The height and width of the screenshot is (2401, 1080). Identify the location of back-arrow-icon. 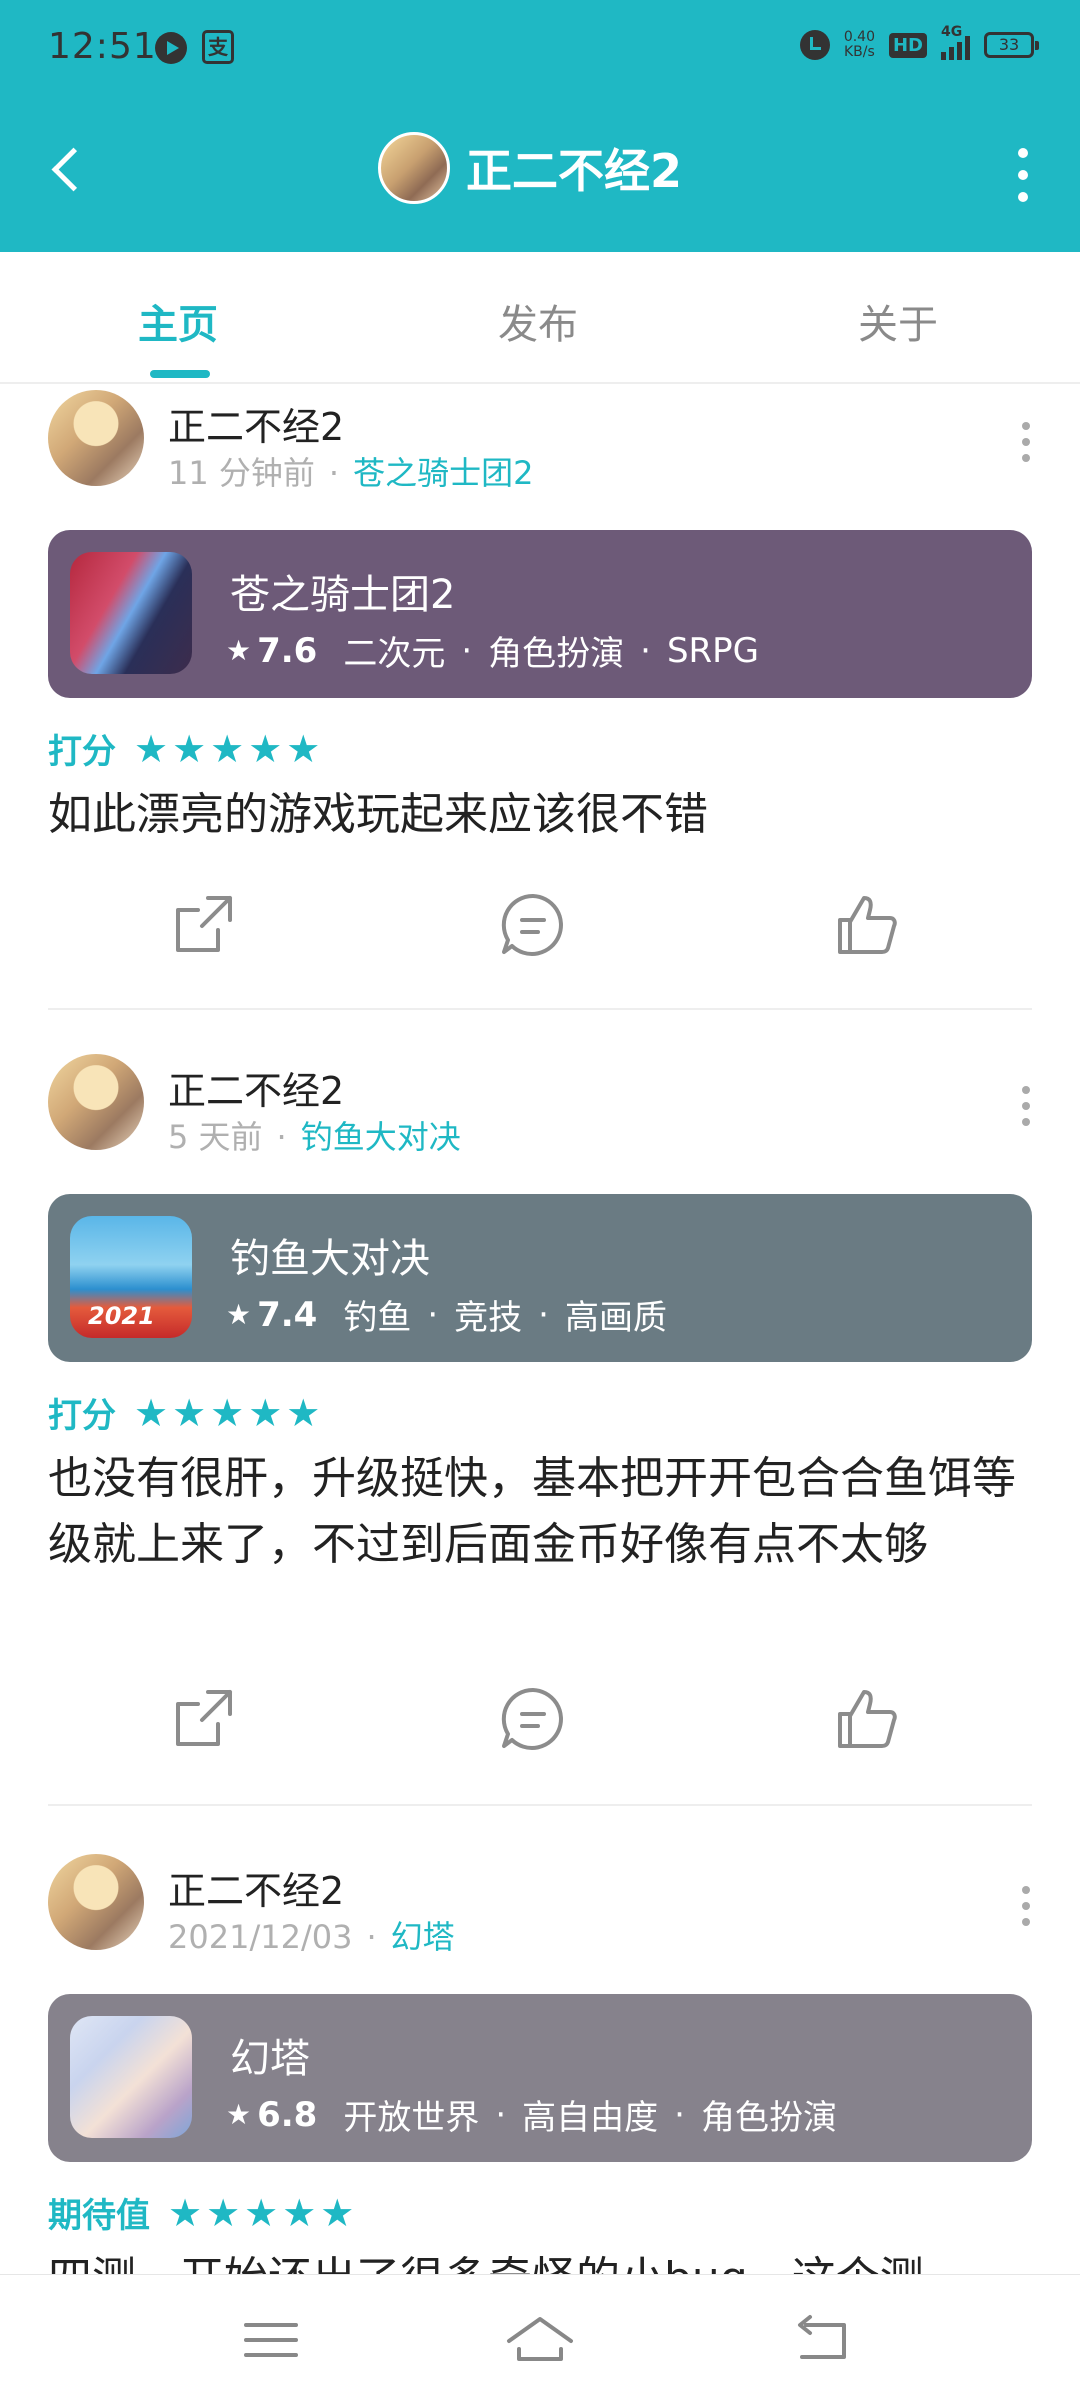
(72, 172).